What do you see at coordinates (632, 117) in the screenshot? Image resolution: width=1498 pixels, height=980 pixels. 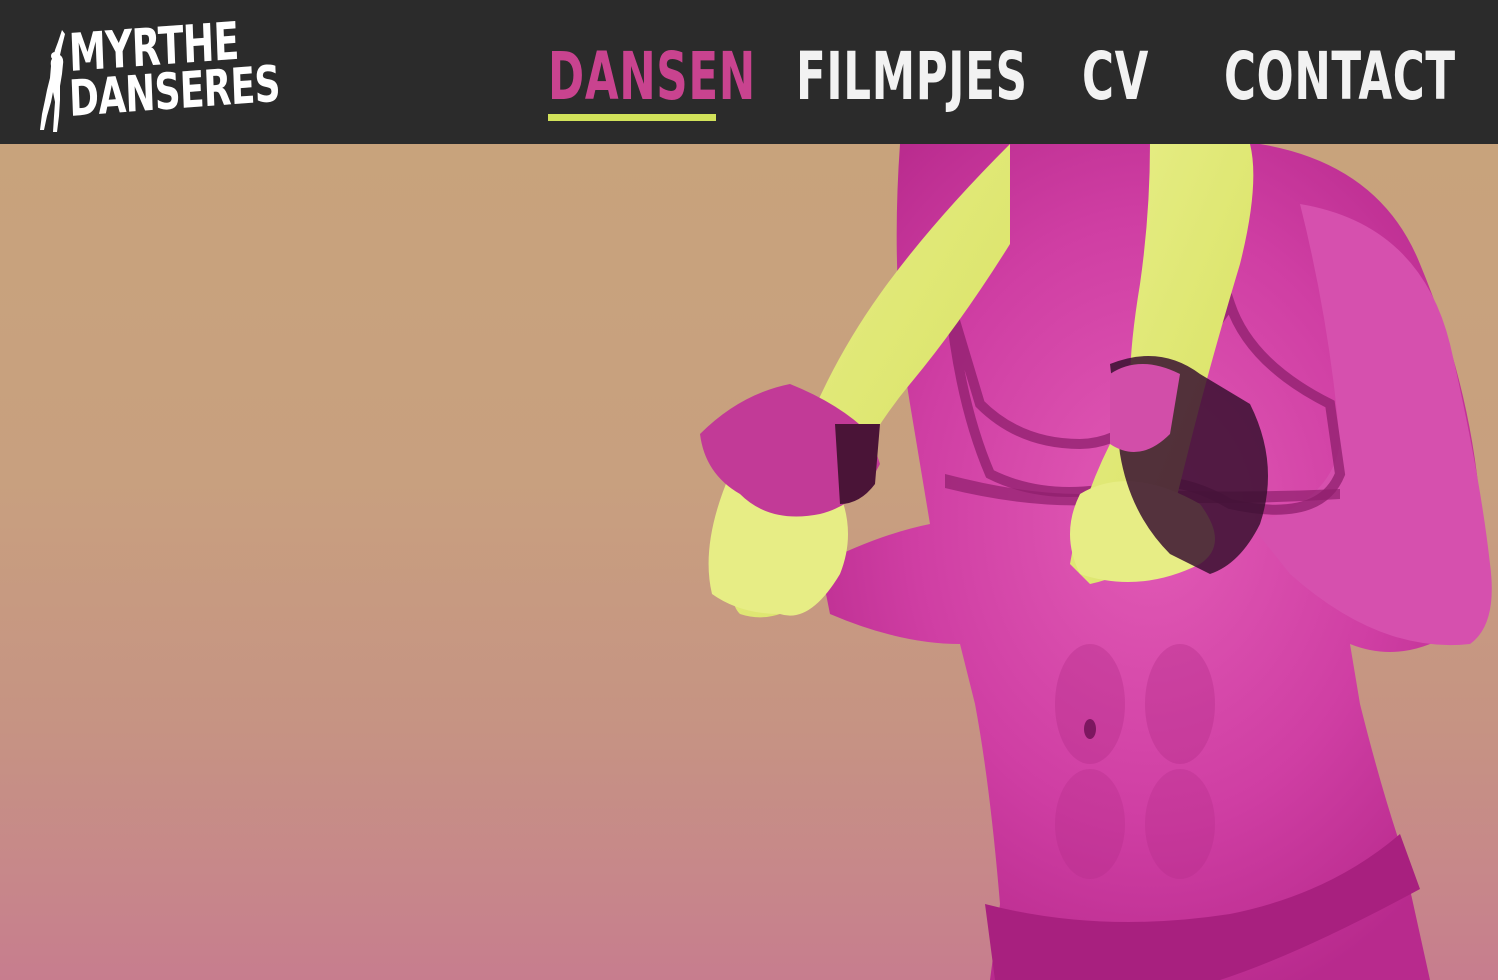 I see `active-nav-underline` at bounding box center [632, 117].